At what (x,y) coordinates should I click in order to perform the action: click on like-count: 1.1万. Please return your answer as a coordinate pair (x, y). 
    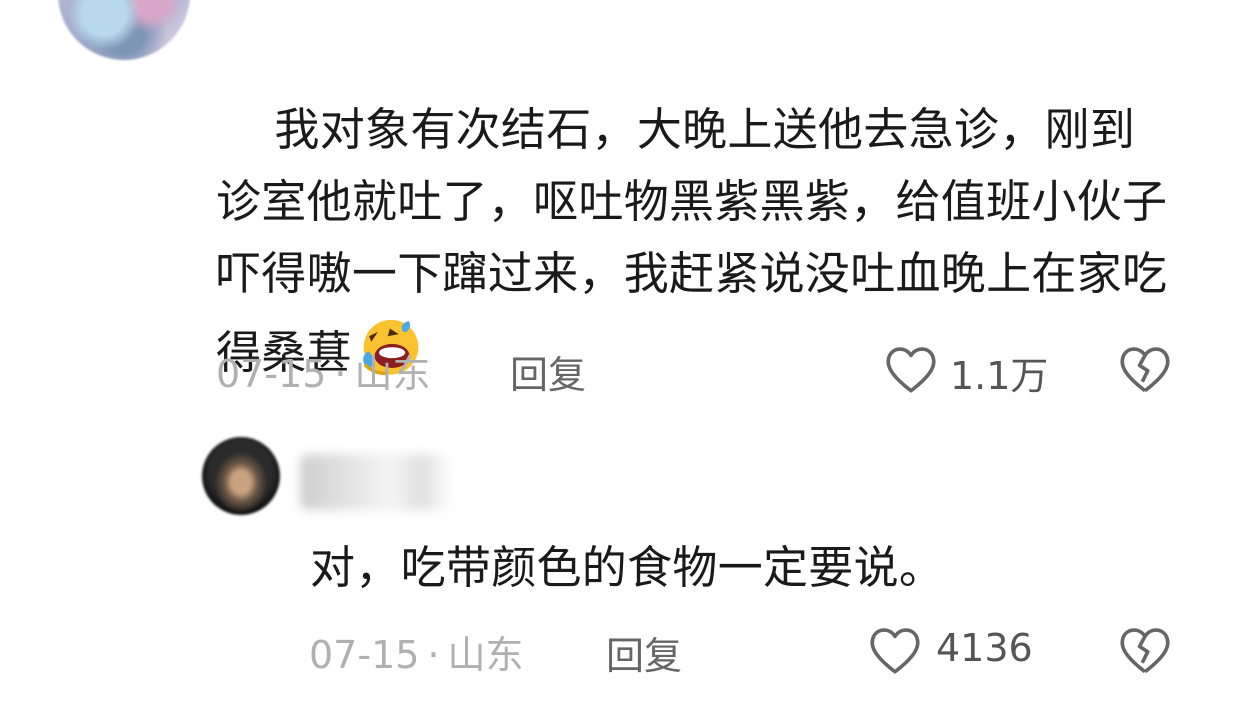
    Looking at the image, I should click on (999, 376).